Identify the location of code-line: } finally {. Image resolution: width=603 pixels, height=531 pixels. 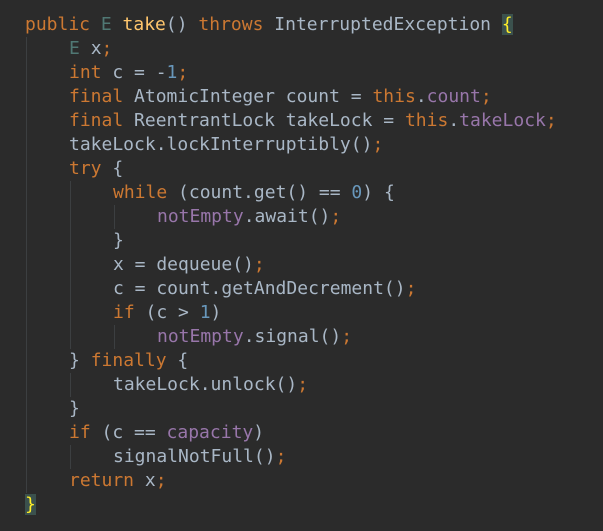
(301, 361).